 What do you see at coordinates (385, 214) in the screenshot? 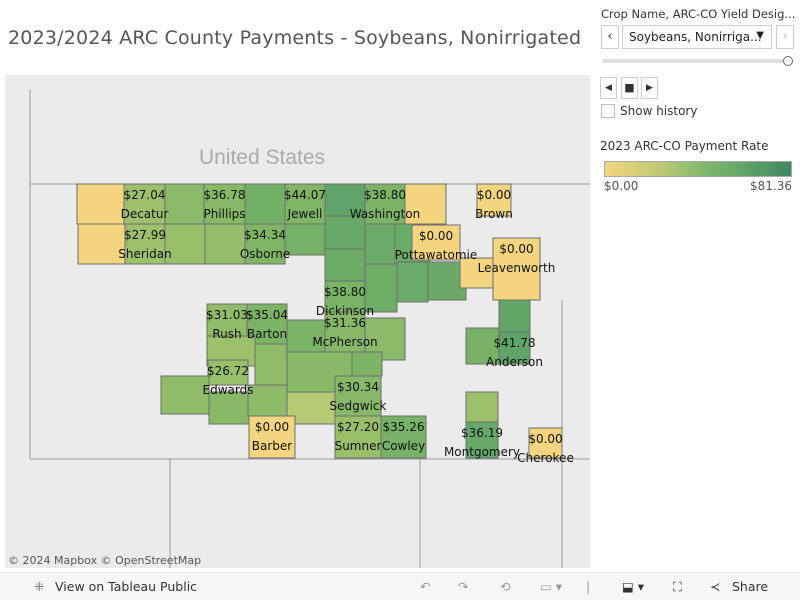
I see `county-name-label: Washington` at bounding box center [385, 214].